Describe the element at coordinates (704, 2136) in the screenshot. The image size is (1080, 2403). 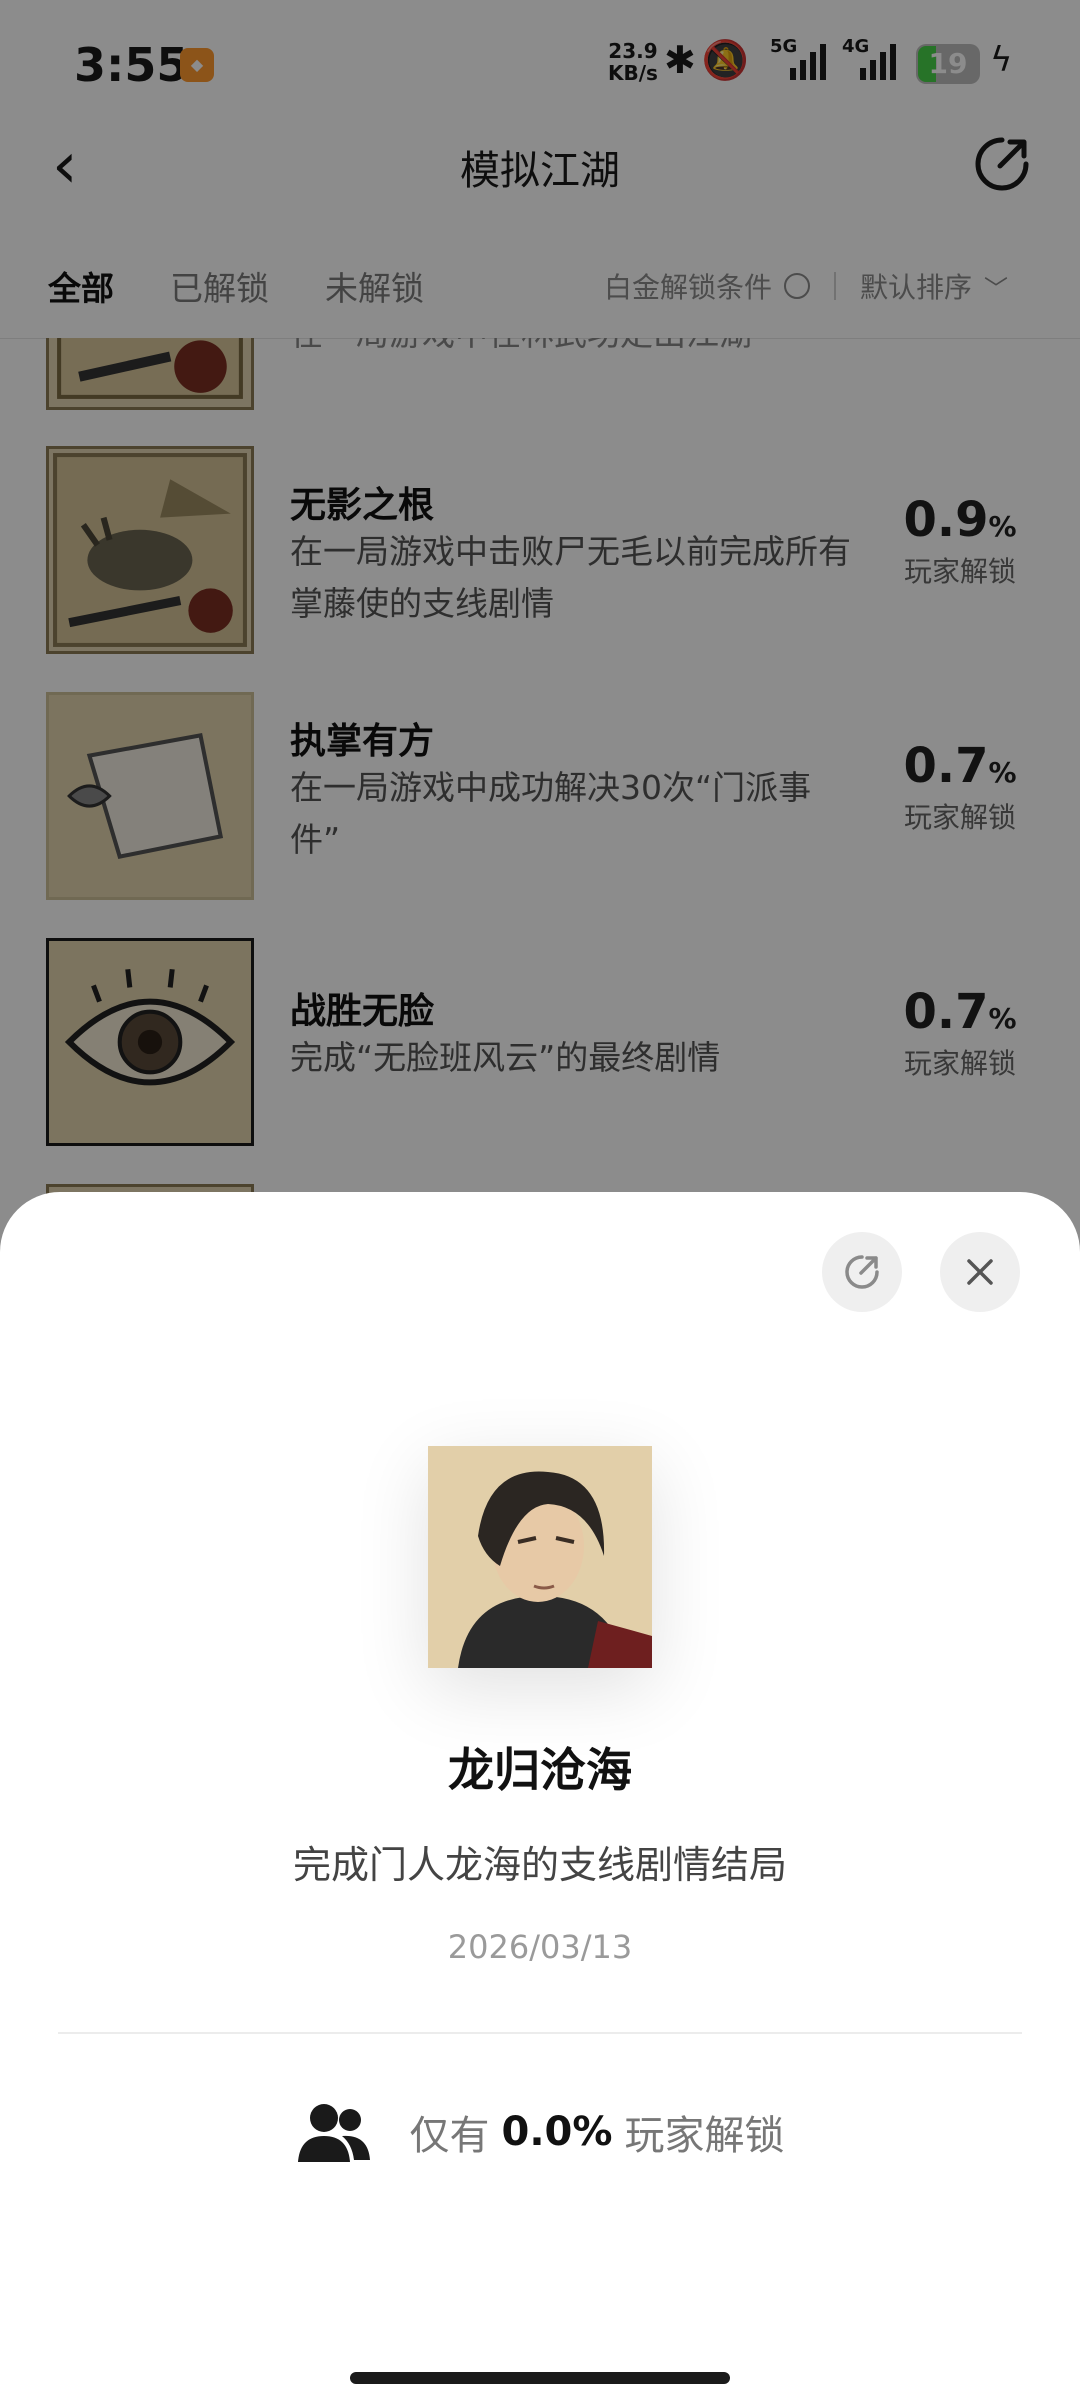
I see `rate-suffix: 玩家解锁` at that location.